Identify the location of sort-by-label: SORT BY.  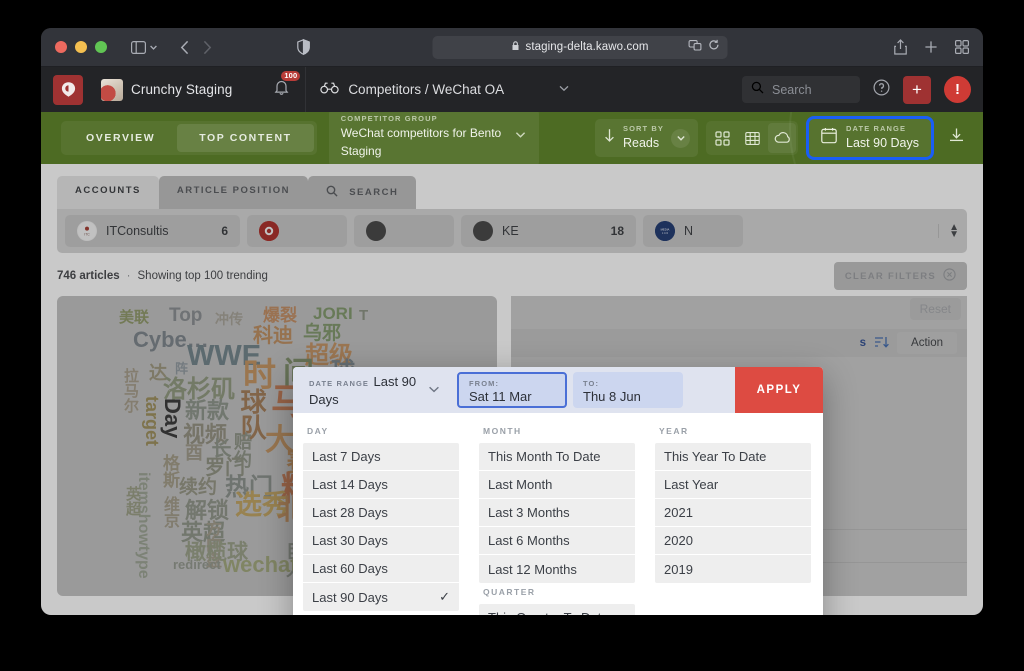
(643, 128).